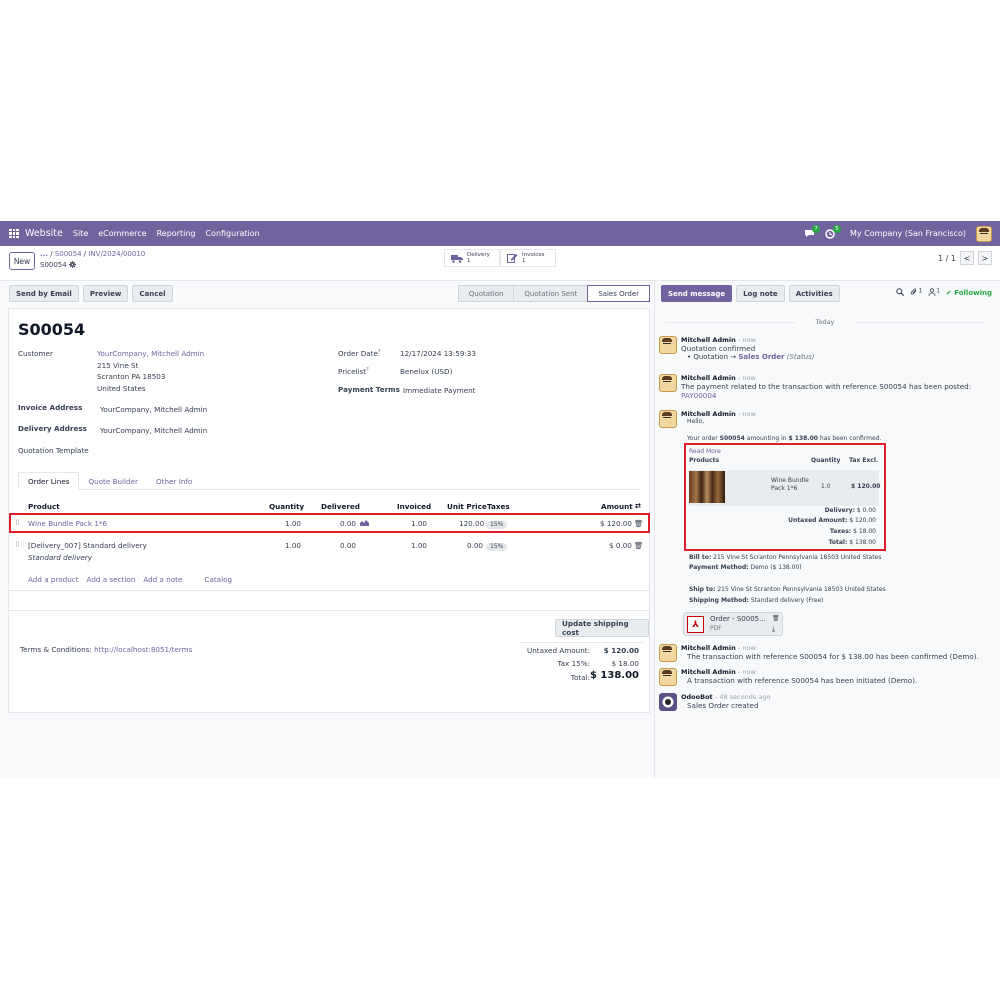 Image resolution: width=1000 pixels, height=1000 pixels. I want to click on activities-icon: 5, so click(833, 232).